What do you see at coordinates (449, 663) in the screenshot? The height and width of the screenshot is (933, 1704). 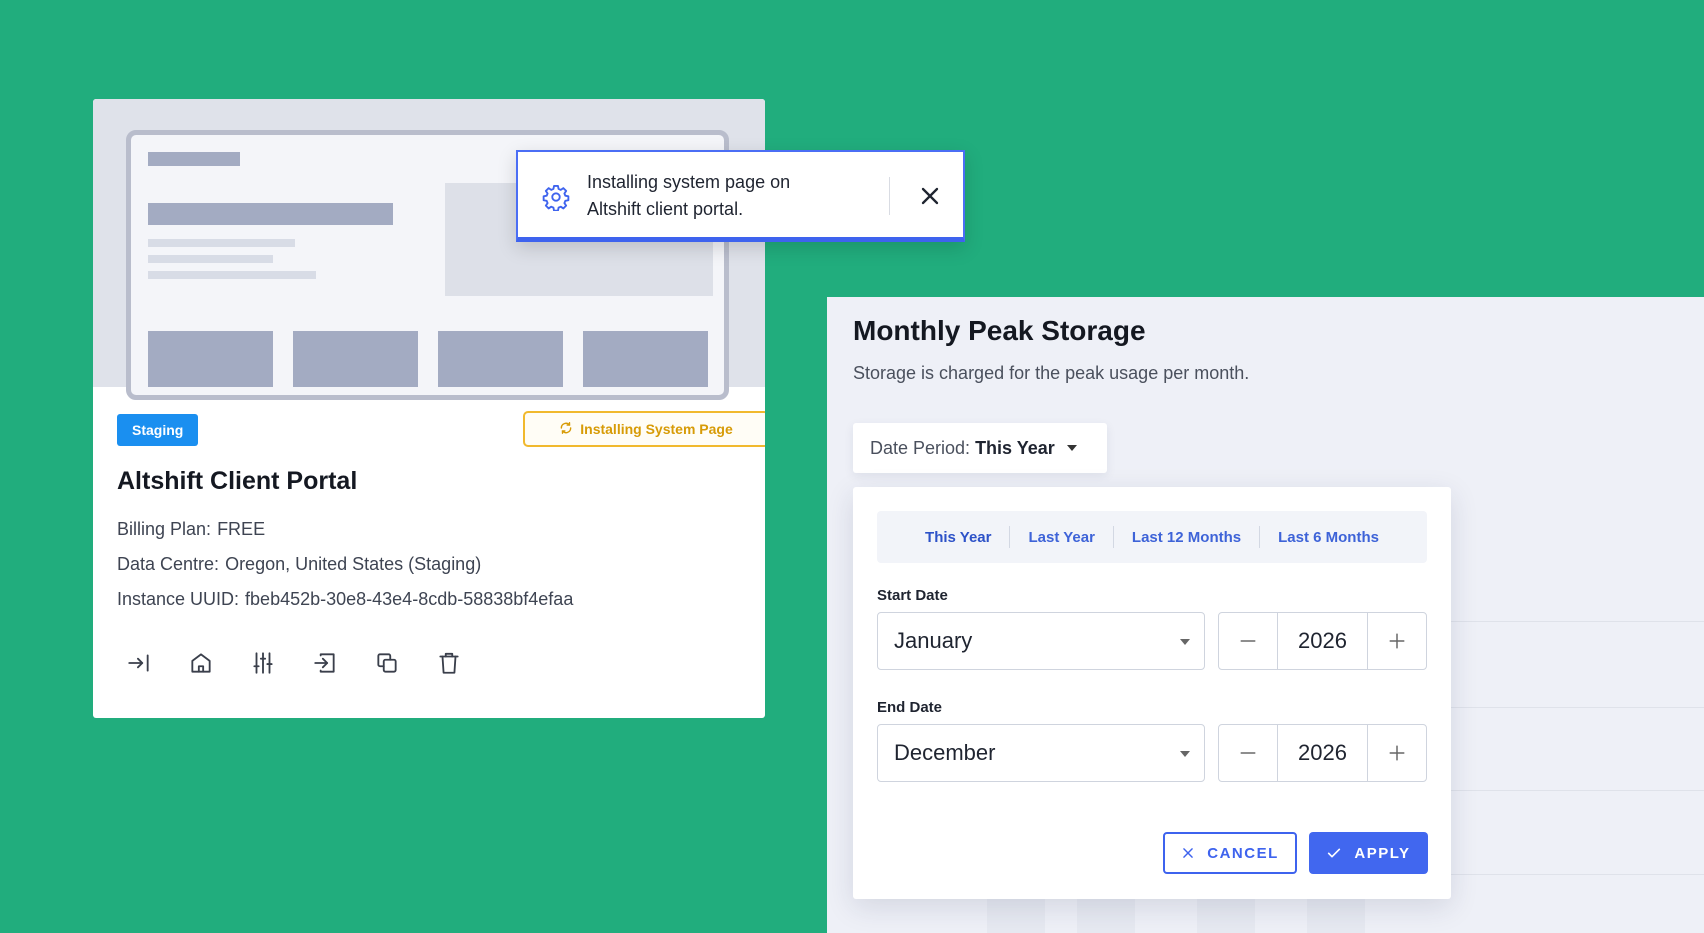 I see `trash-icon` at bounding box center [449, 663].